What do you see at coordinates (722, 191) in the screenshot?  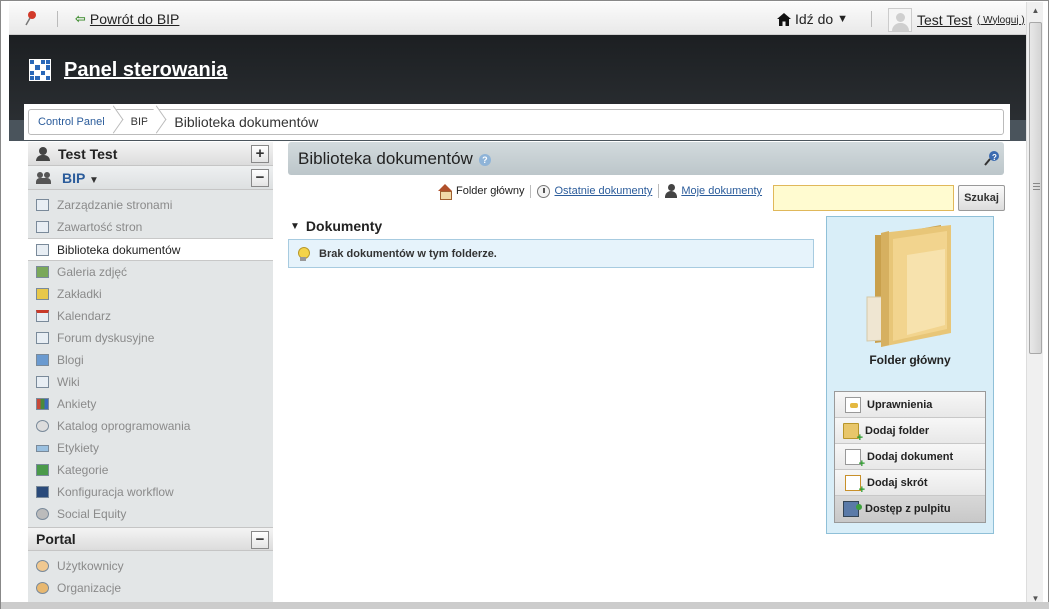 I see `nav-mine-label: Moje dokumenty` at bounding box center [722, 191].